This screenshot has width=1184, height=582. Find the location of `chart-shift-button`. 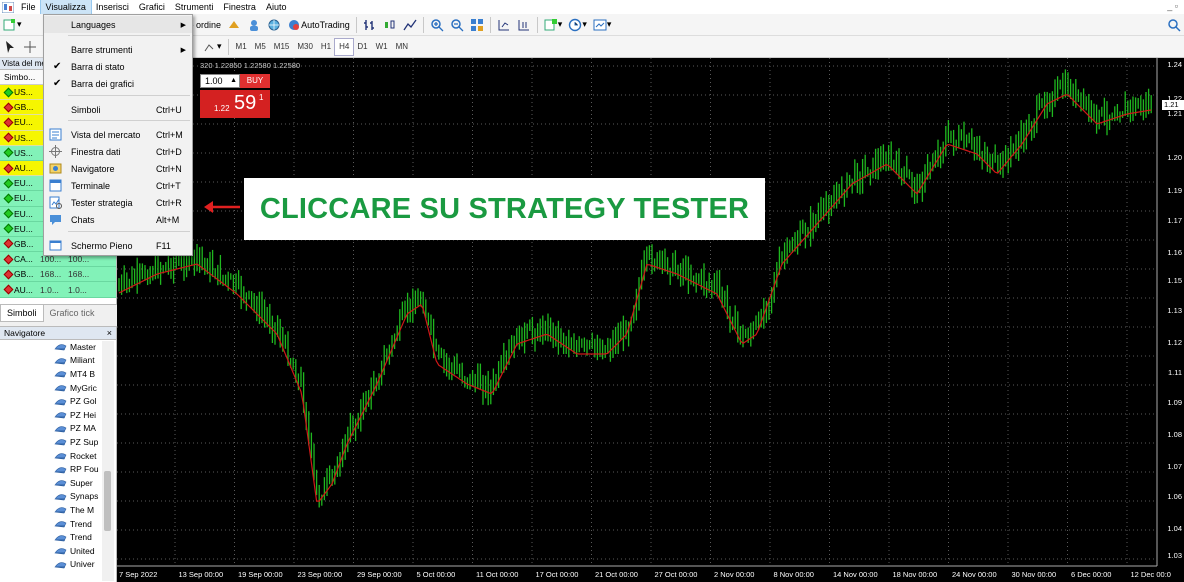

chart-shift-button is located at coordinates (504, 25).